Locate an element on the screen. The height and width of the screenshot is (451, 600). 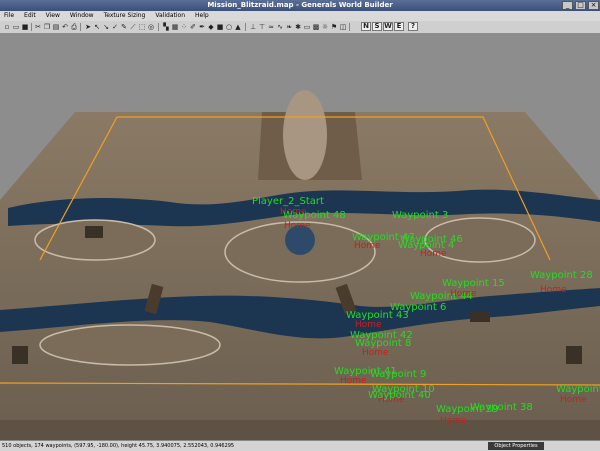
road-tool-icon: ↘ is located at coordinates (106, 27).